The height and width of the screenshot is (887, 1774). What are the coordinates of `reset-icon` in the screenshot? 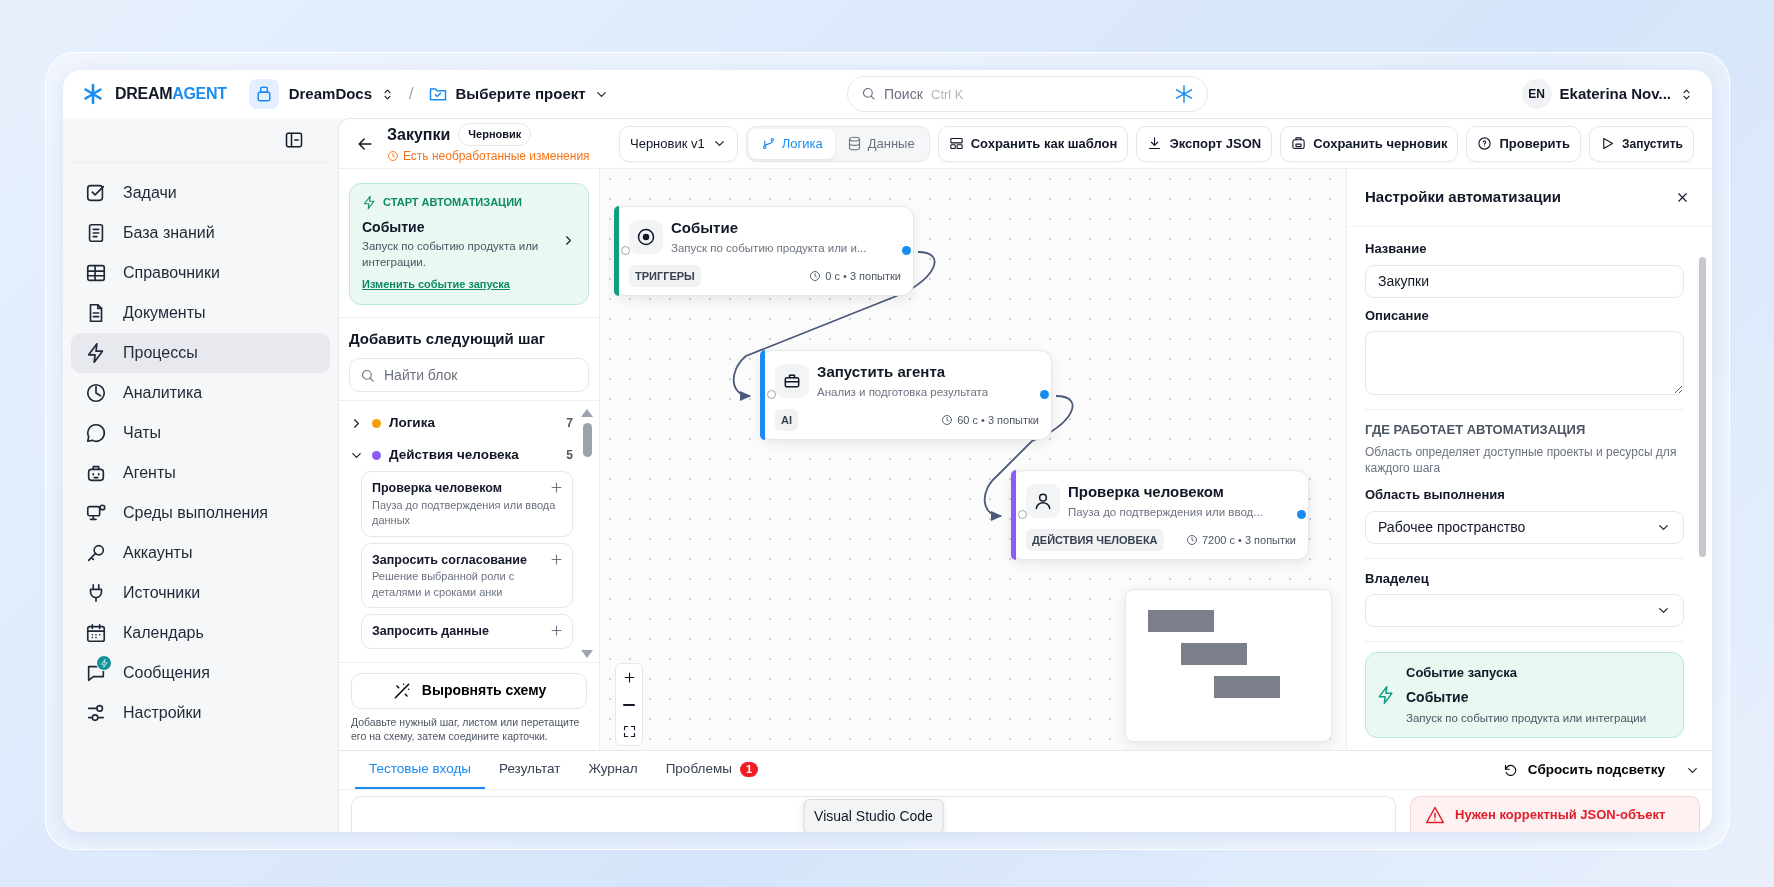 It's located at (1510, 770).